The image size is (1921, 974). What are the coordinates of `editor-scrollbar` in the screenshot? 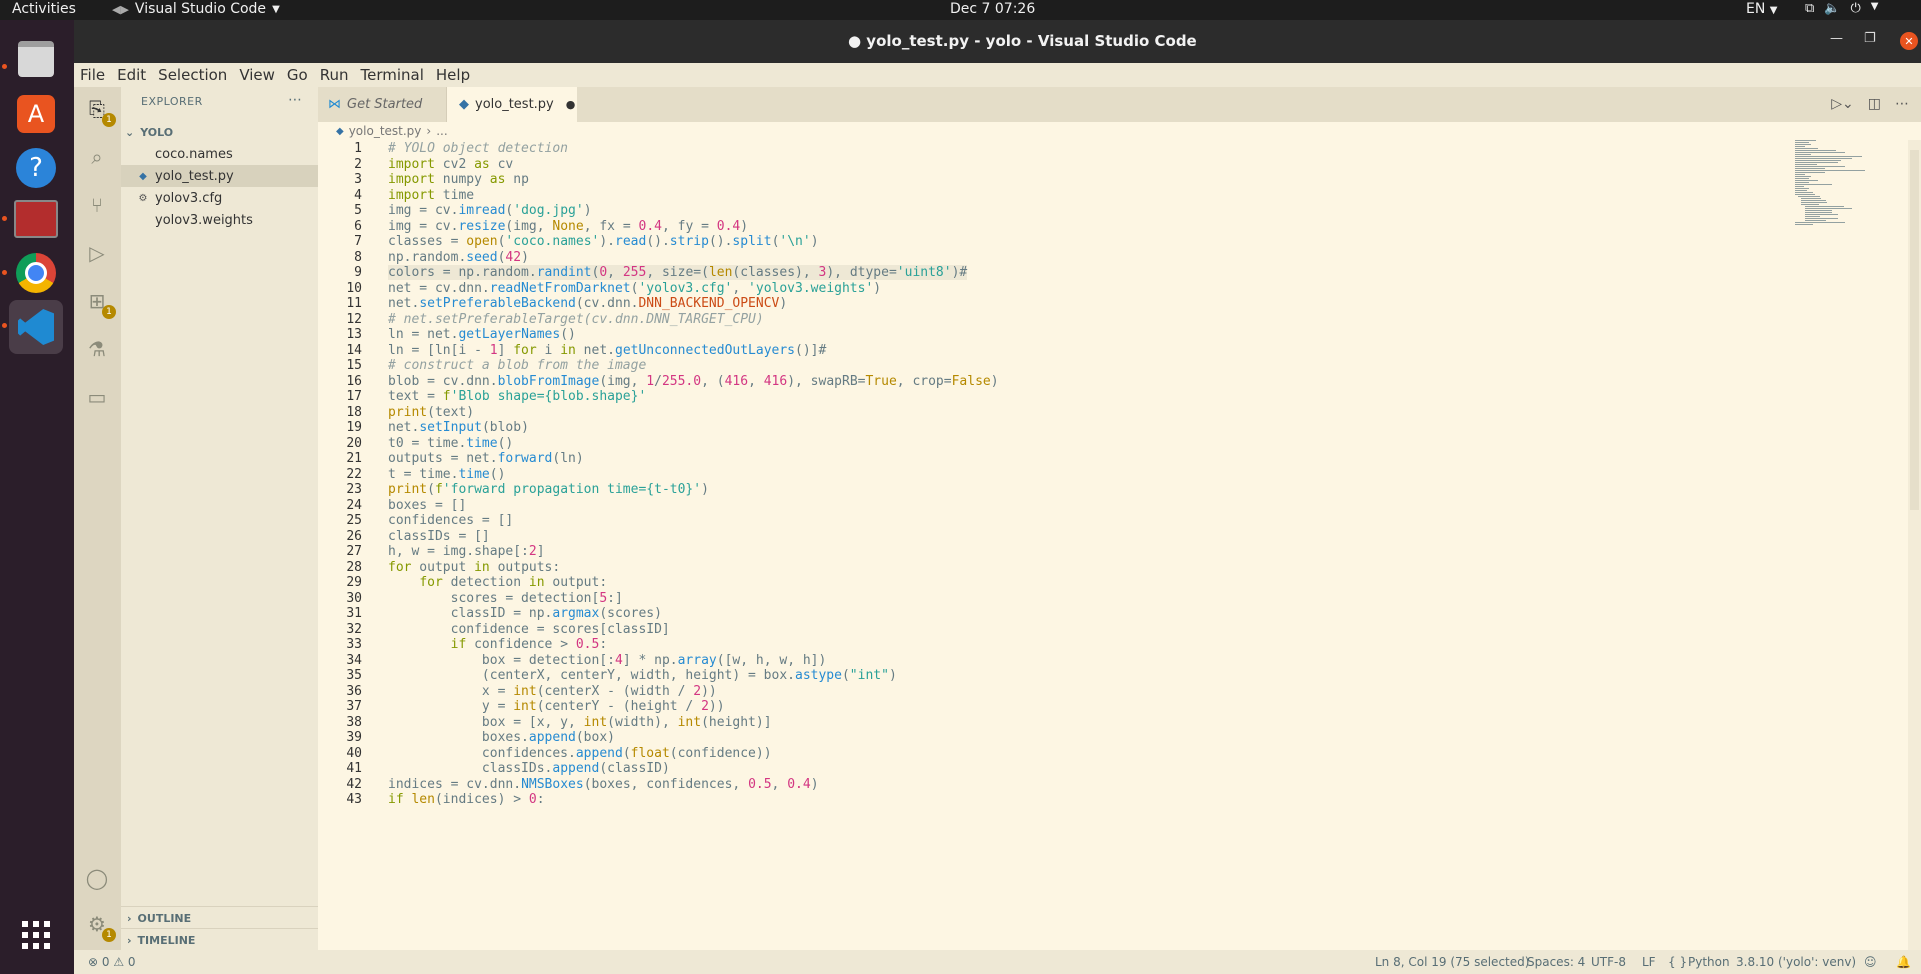 It's located at (1914, 545).